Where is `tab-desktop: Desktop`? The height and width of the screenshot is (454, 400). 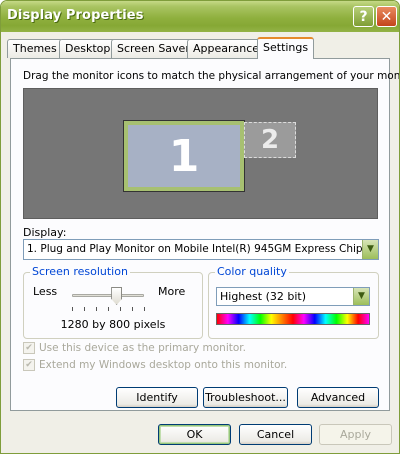 tab-desktop: Desktop is located at coordinates (88, 48).